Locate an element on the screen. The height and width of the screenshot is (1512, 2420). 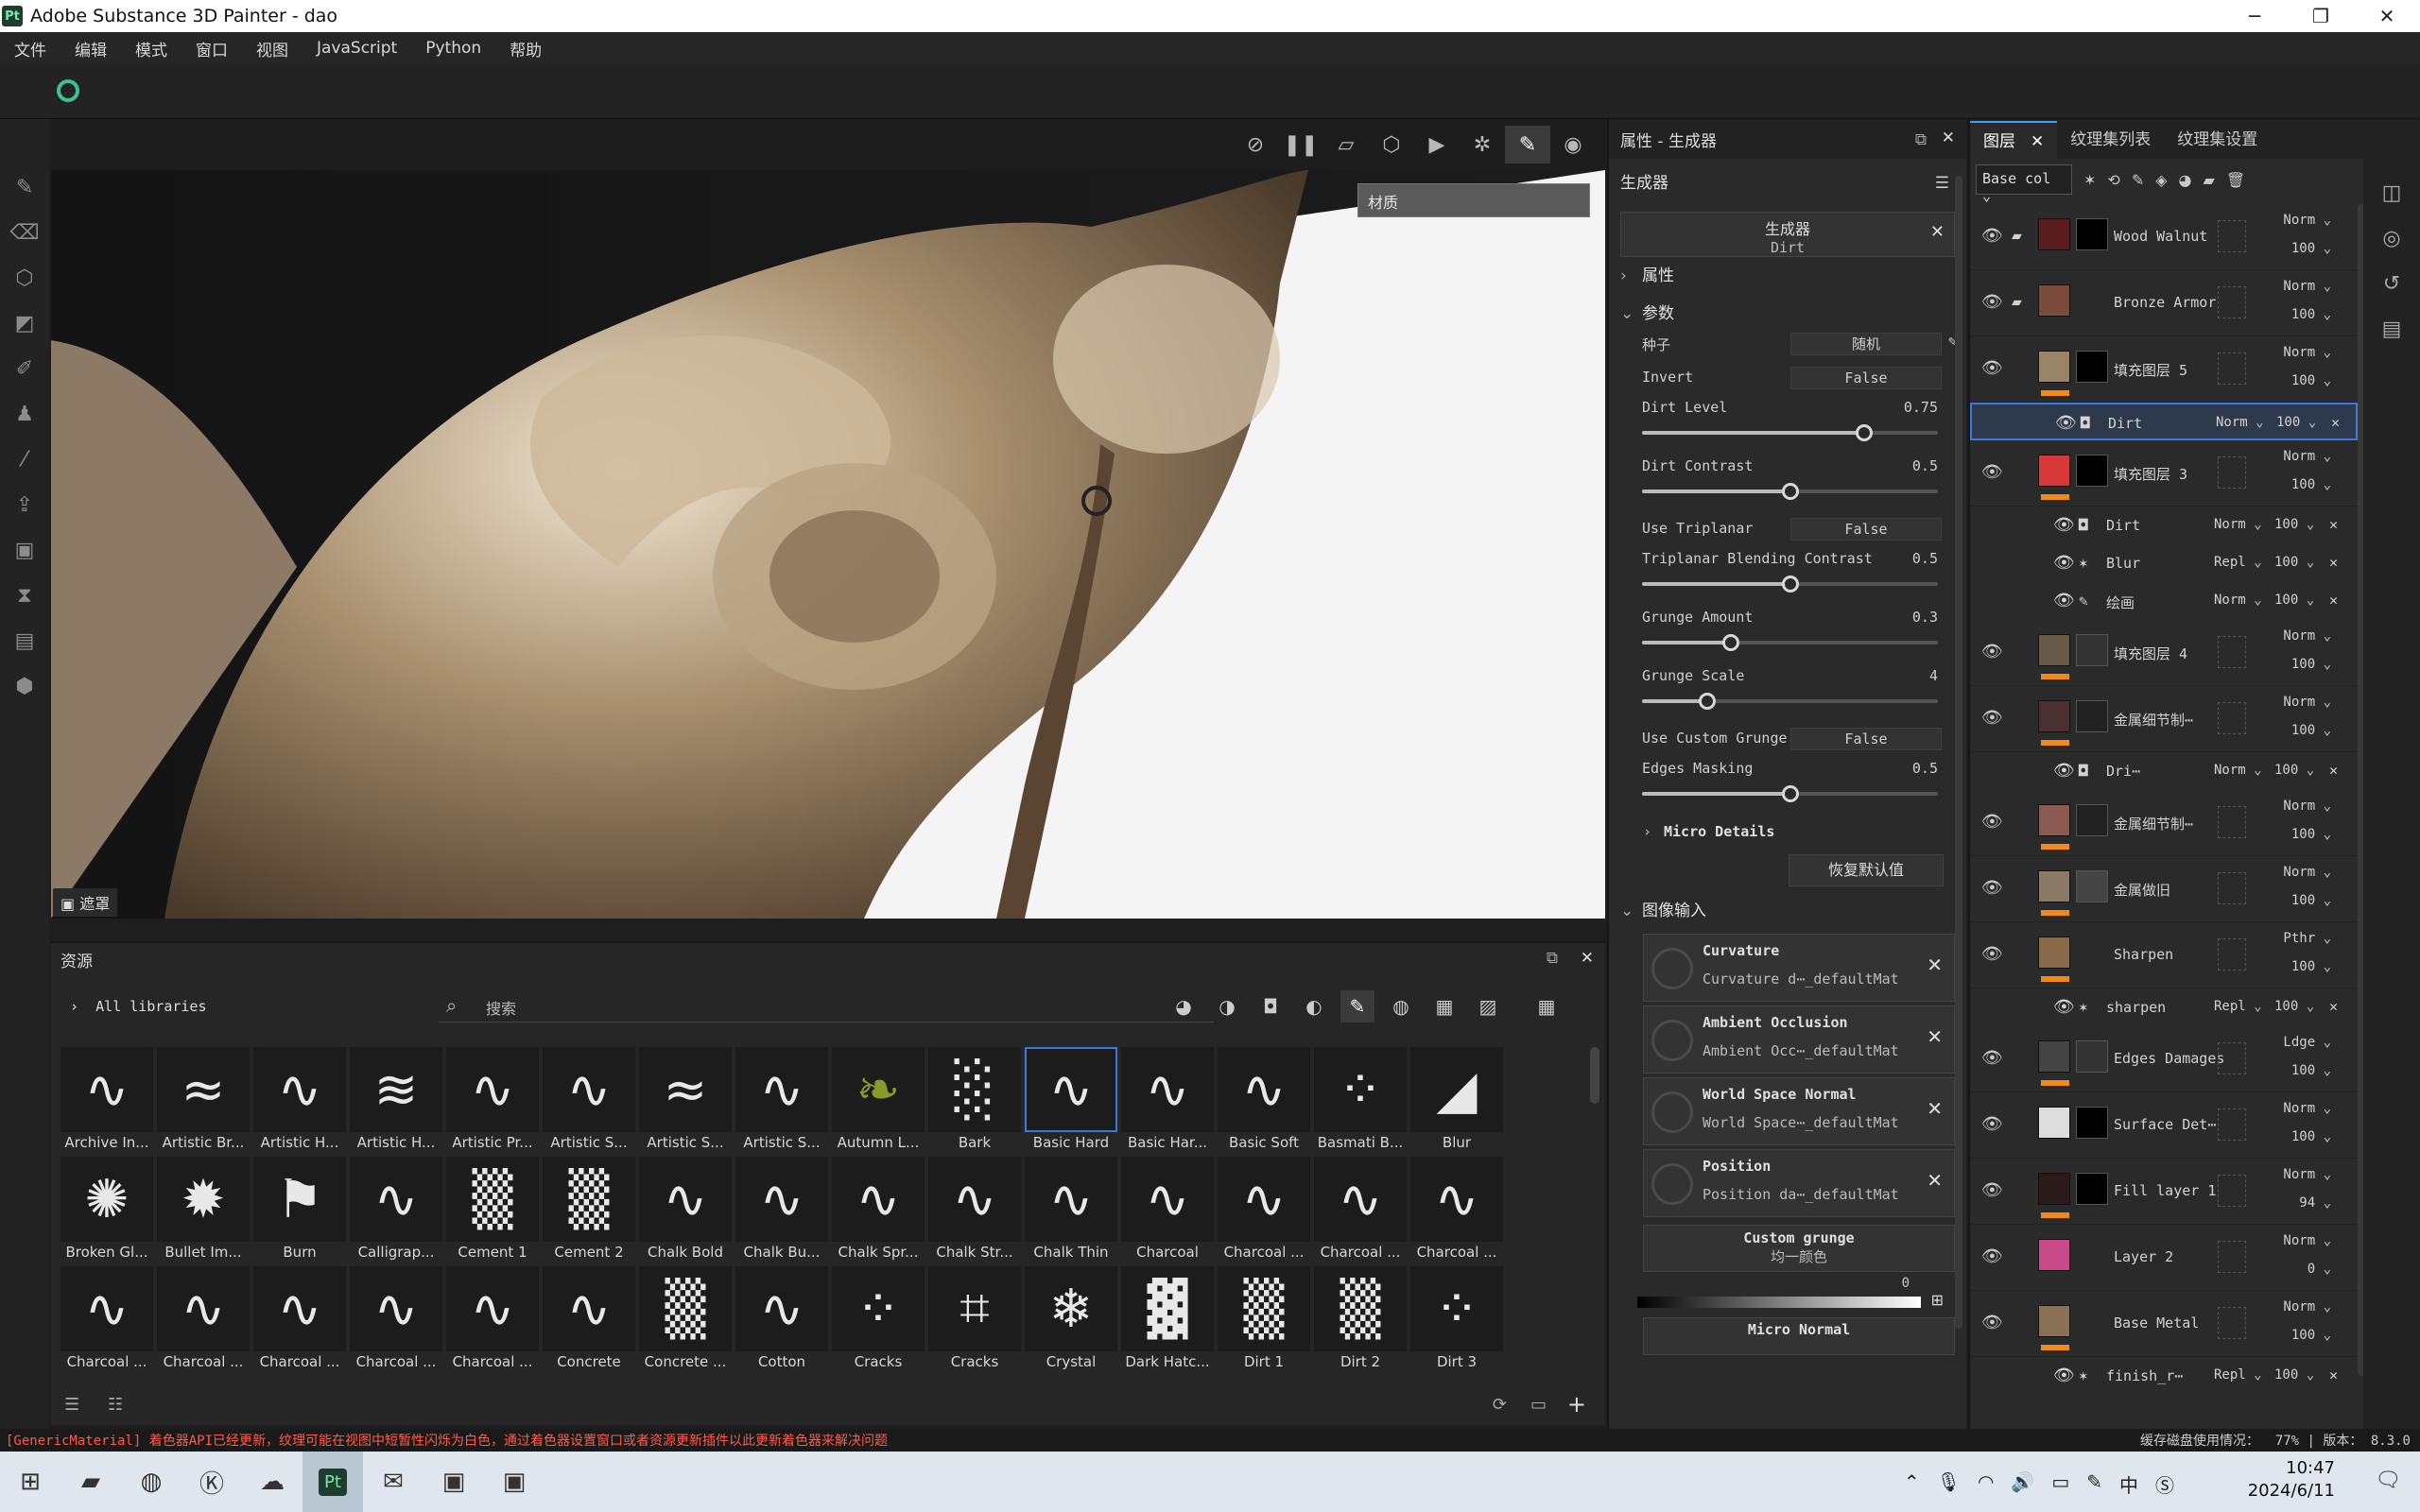
invert-toggle: False is located at coordinates (1866, 378).